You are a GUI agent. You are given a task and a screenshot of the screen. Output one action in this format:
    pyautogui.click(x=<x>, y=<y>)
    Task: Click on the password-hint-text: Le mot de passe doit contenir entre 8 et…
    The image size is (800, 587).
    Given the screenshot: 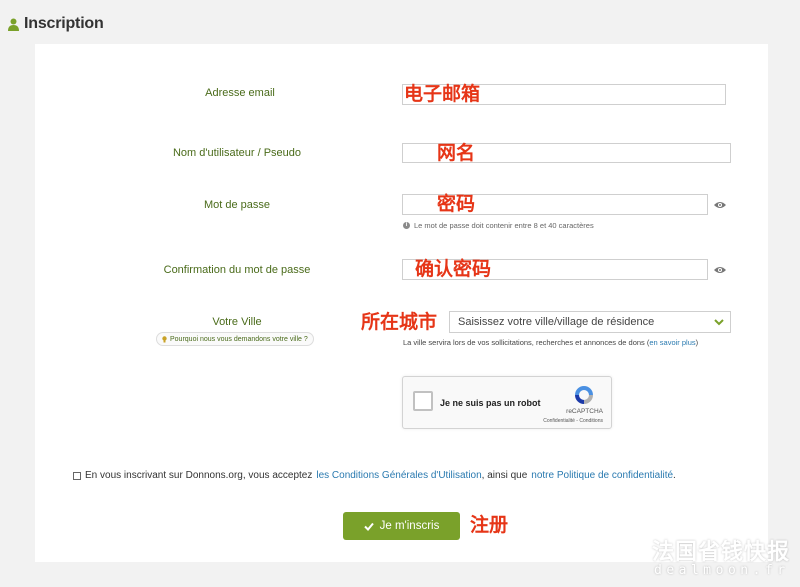 What is the action you would take?
    pyautogui.click(x=504, y=225)
    